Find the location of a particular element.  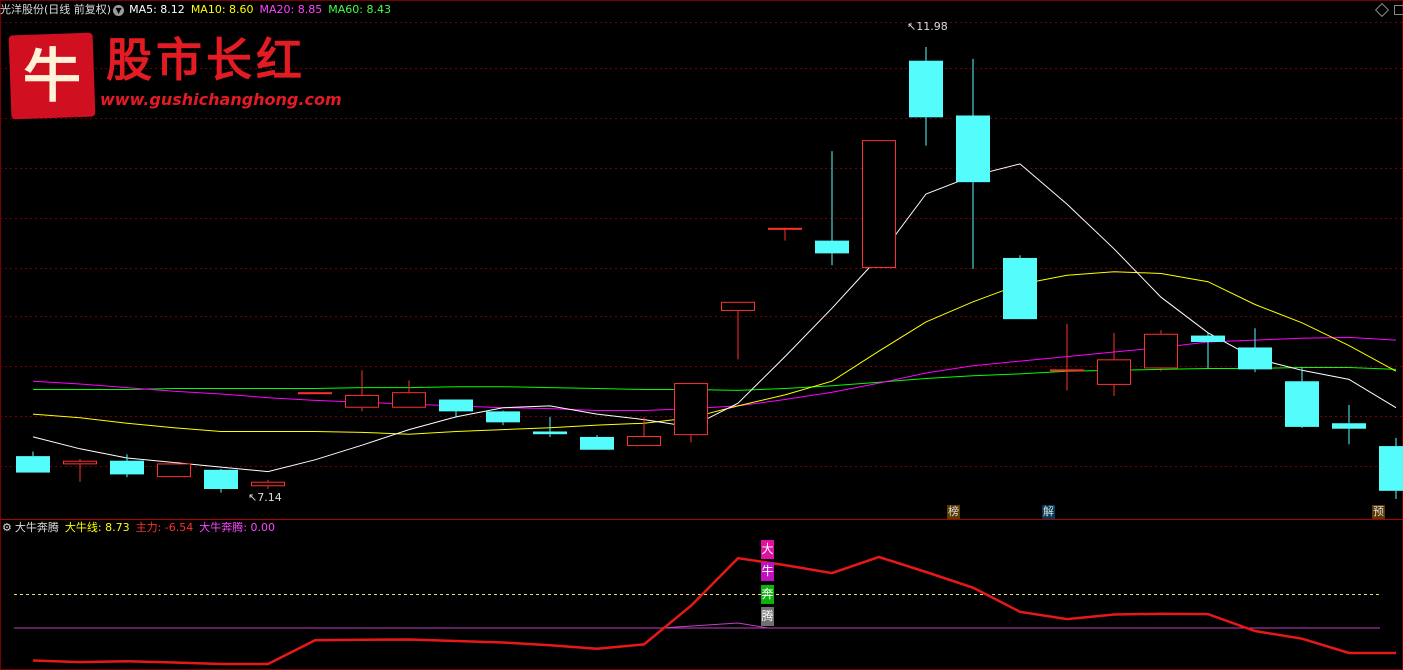

ma20-line is located at coordinates (714, 373).